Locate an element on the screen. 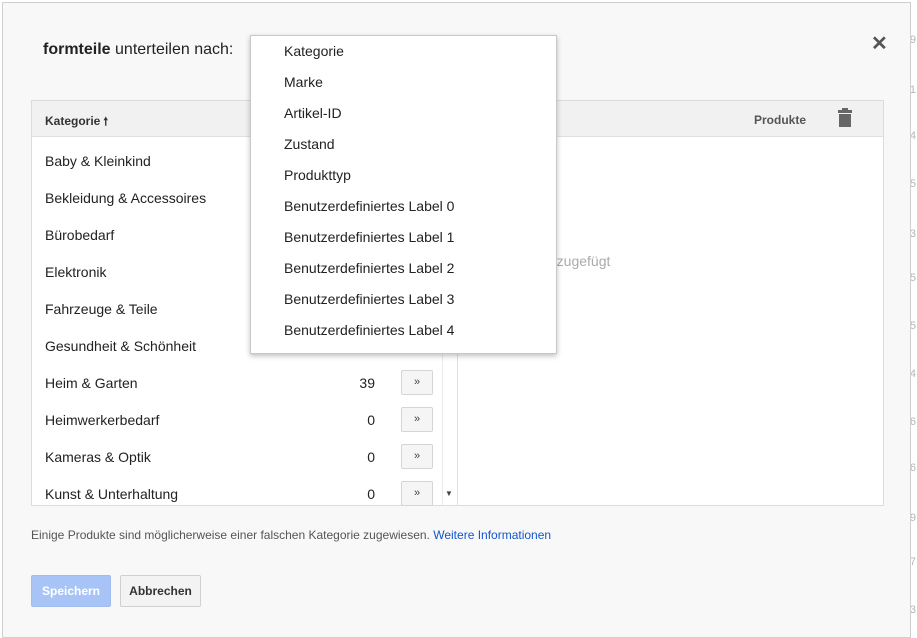  column-header-label: Kategorie is located at coordinates (73, 121).